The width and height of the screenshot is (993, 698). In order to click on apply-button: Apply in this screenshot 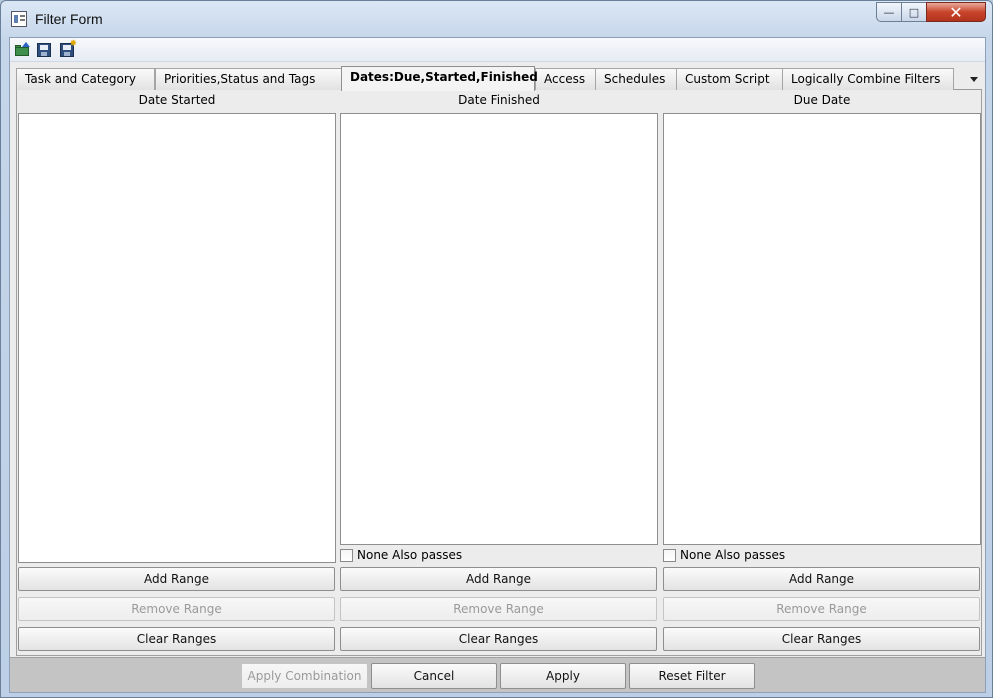, I will do `click(563, 676)`.